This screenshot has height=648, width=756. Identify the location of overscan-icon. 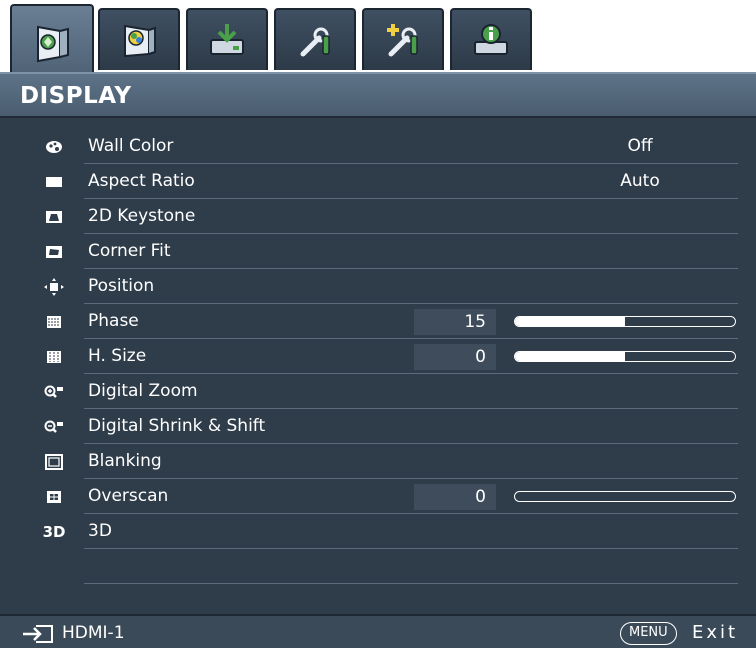
(54, 497).